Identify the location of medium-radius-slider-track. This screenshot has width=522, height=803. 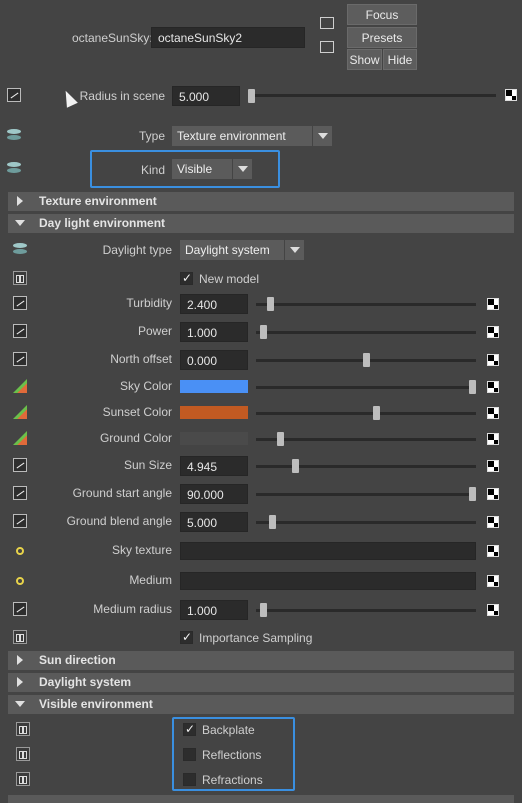
(366, 610).